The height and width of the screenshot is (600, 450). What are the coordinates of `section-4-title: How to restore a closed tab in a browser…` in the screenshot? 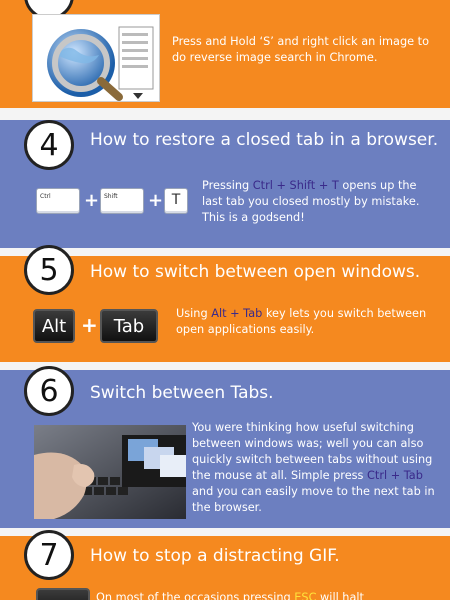 It's located at (264, 140).